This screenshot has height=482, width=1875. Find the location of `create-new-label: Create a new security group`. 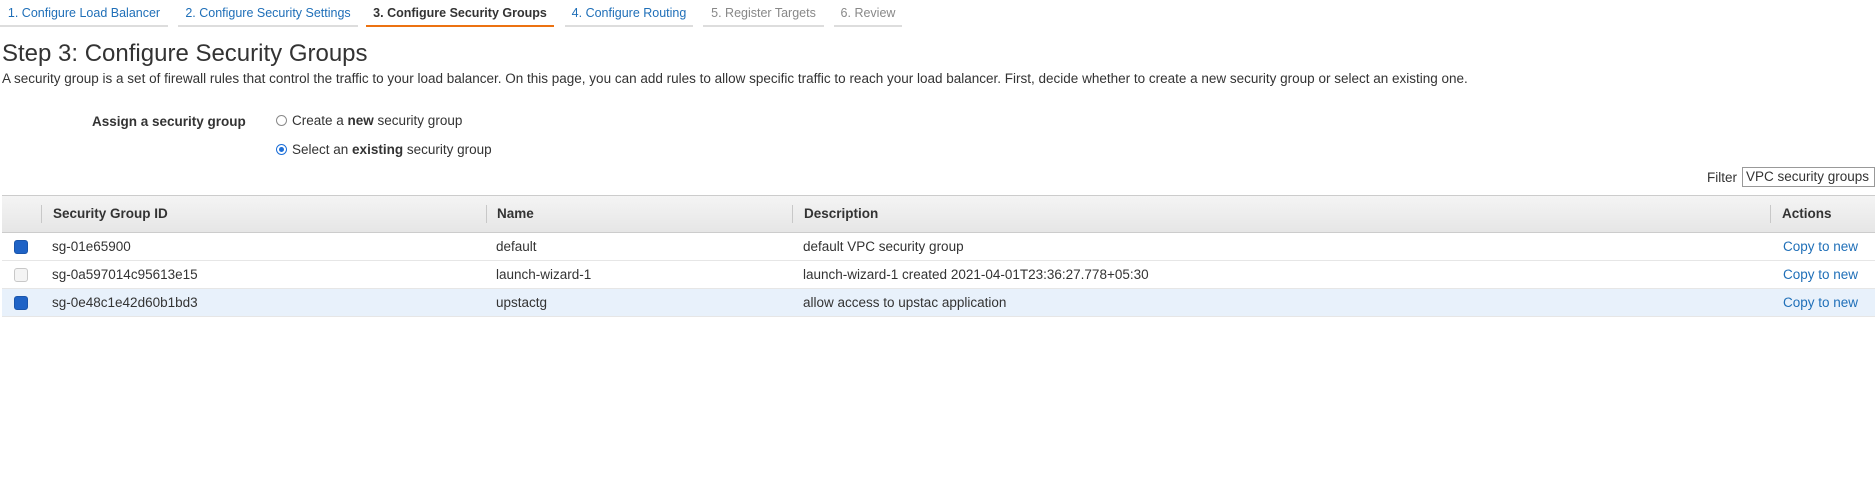

create-new-label: Create a new security group is located at coordinates (377, 120).